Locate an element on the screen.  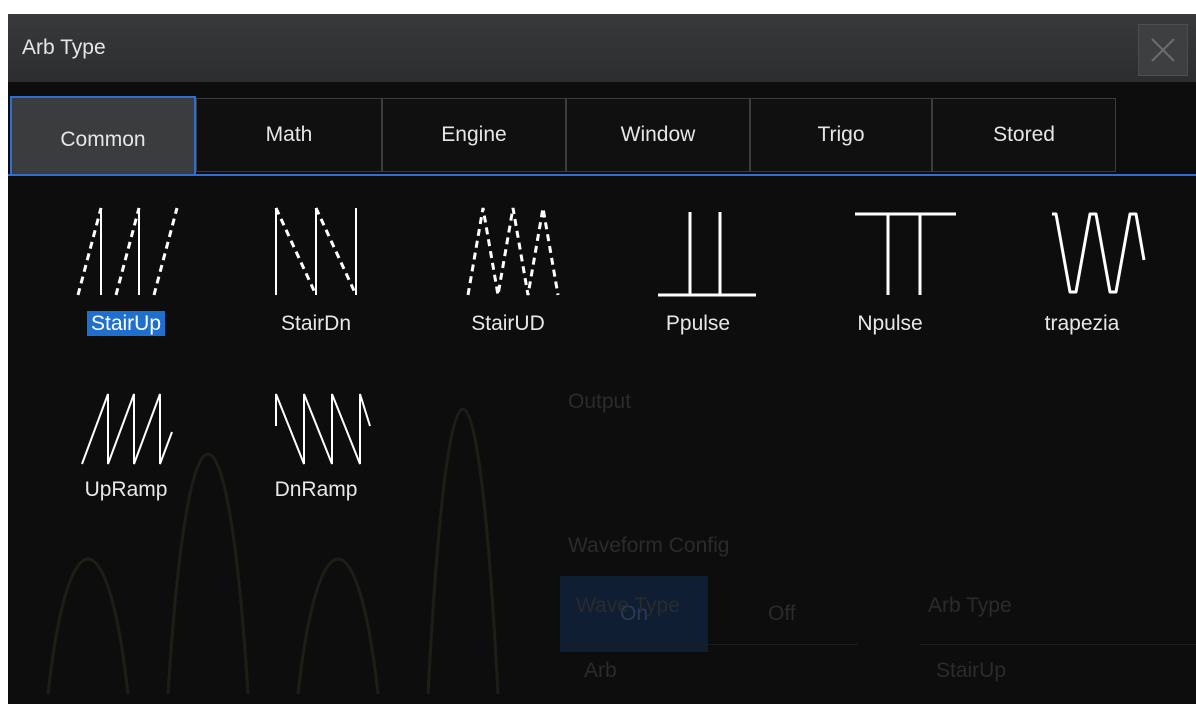
waveform-ppulse: Ppulse is located at coordinates (698, 275).